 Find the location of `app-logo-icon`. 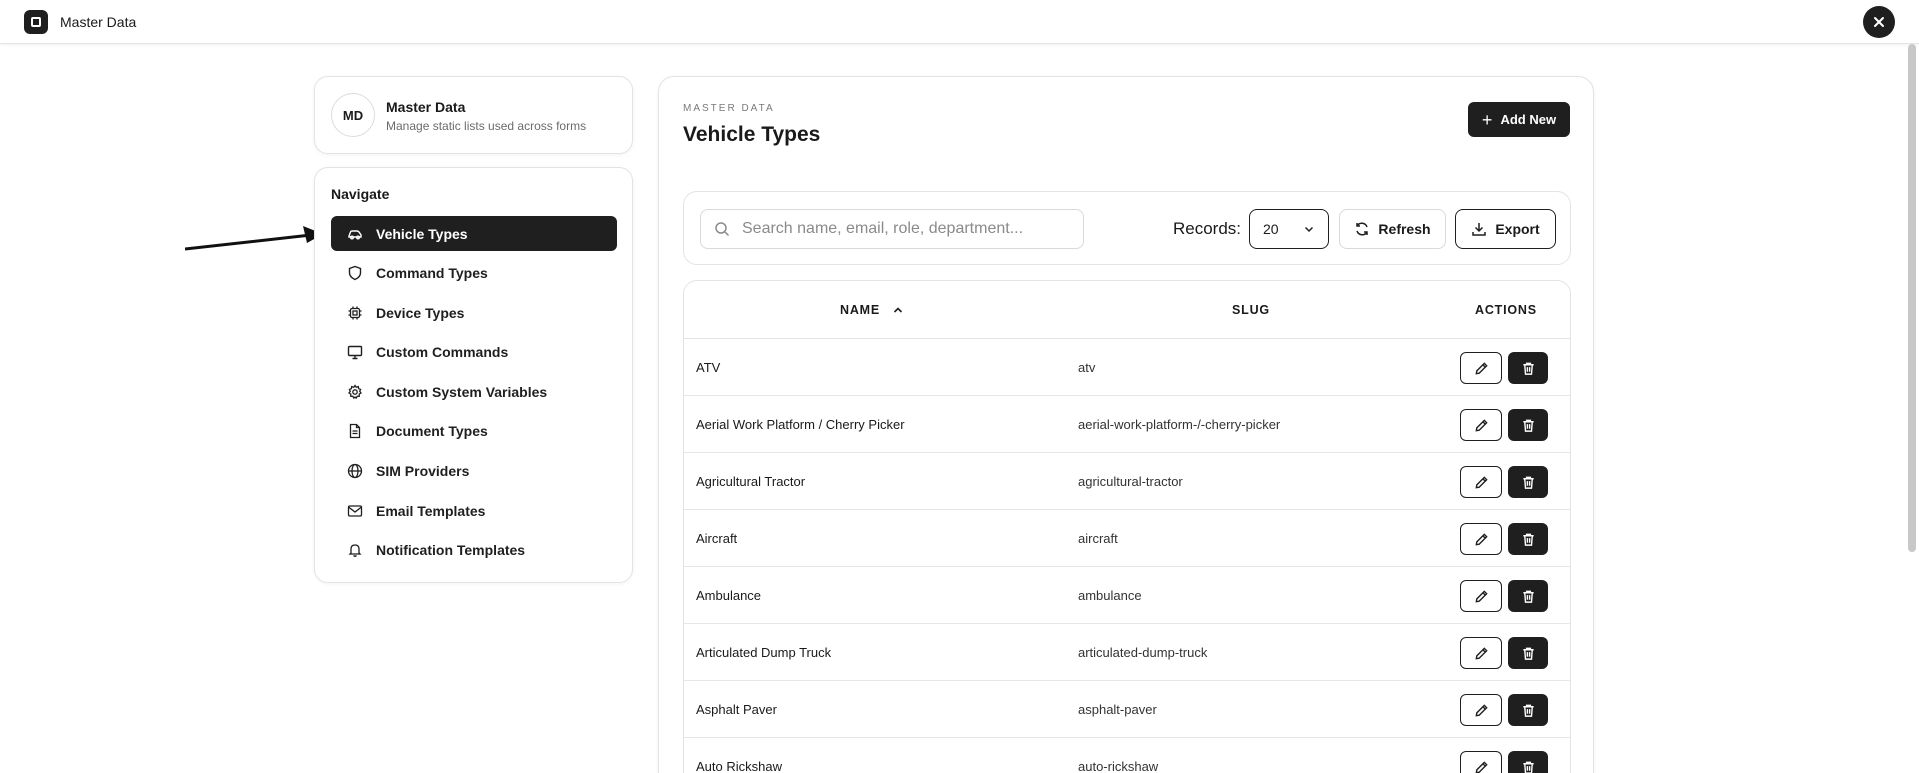

app-logo-icon is located at coordinates (36, 22).